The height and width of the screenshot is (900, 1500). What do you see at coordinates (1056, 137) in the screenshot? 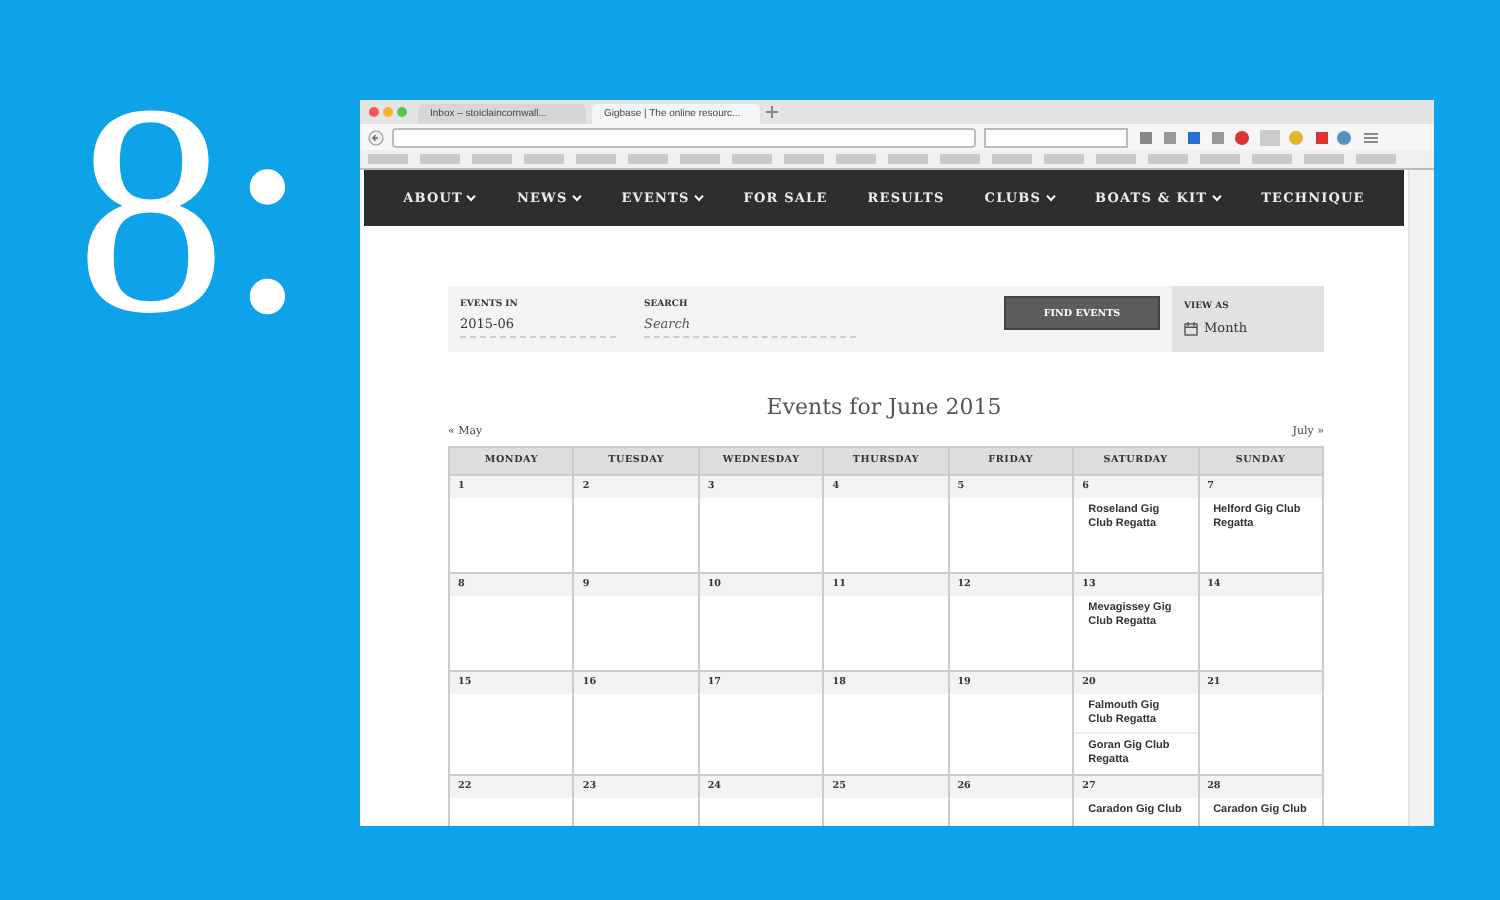
I see `browser-search-field` at bounding box center [1056, 137].